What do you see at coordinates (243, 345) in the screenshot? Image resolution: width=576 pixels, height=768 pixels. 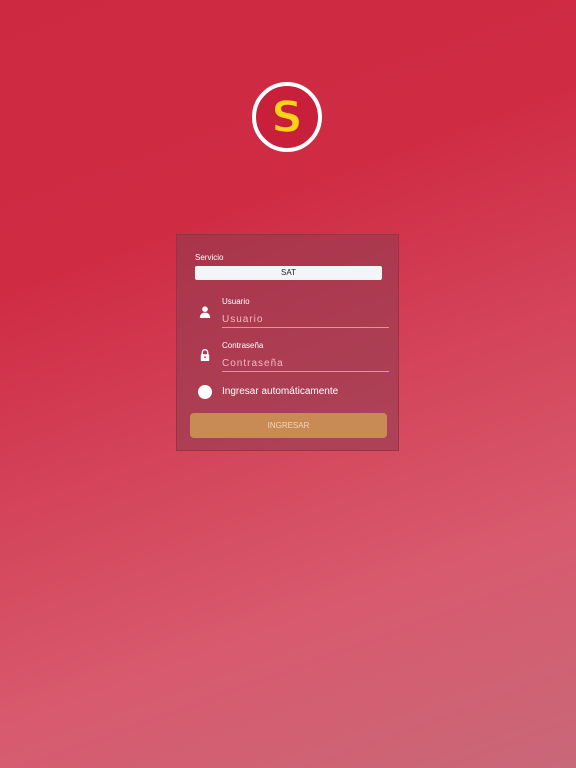 I see `password-label: Contraseña` at bounding box center [243, 345].